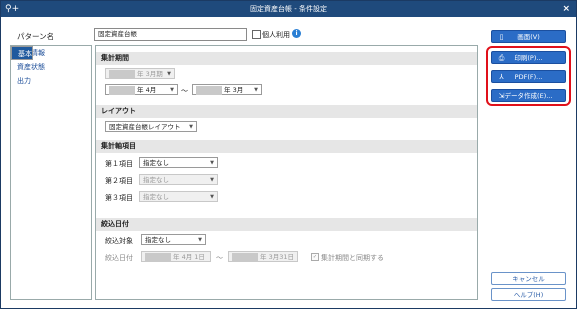  Describe the element at coordinates (286, 58) in the screenshot. I see `period-section-title: 集計期間` at that location.